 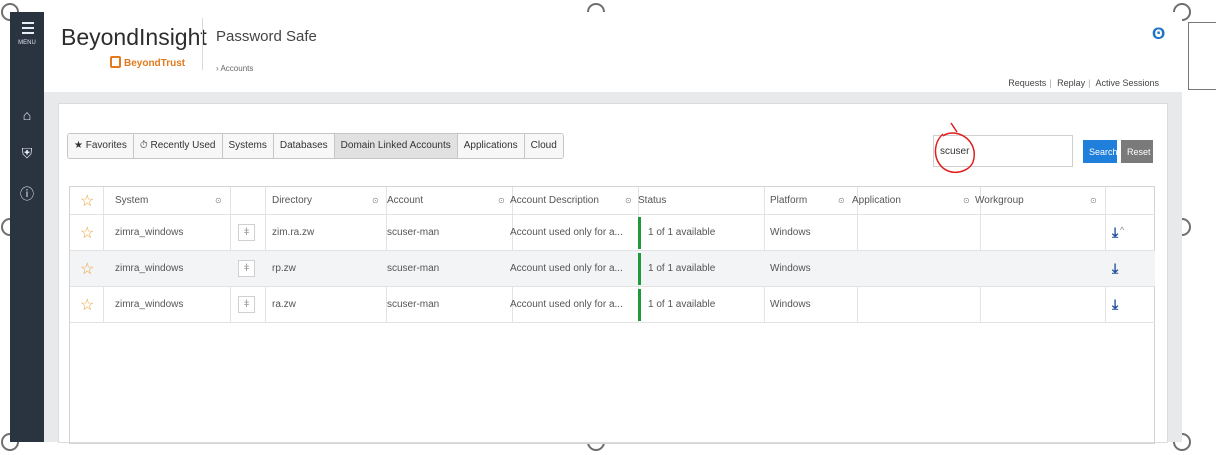 What do you see at coordinates (284, 304) in the screenshot?
I see `cell-directory: ra.zw` at bounding box center [284, 304].